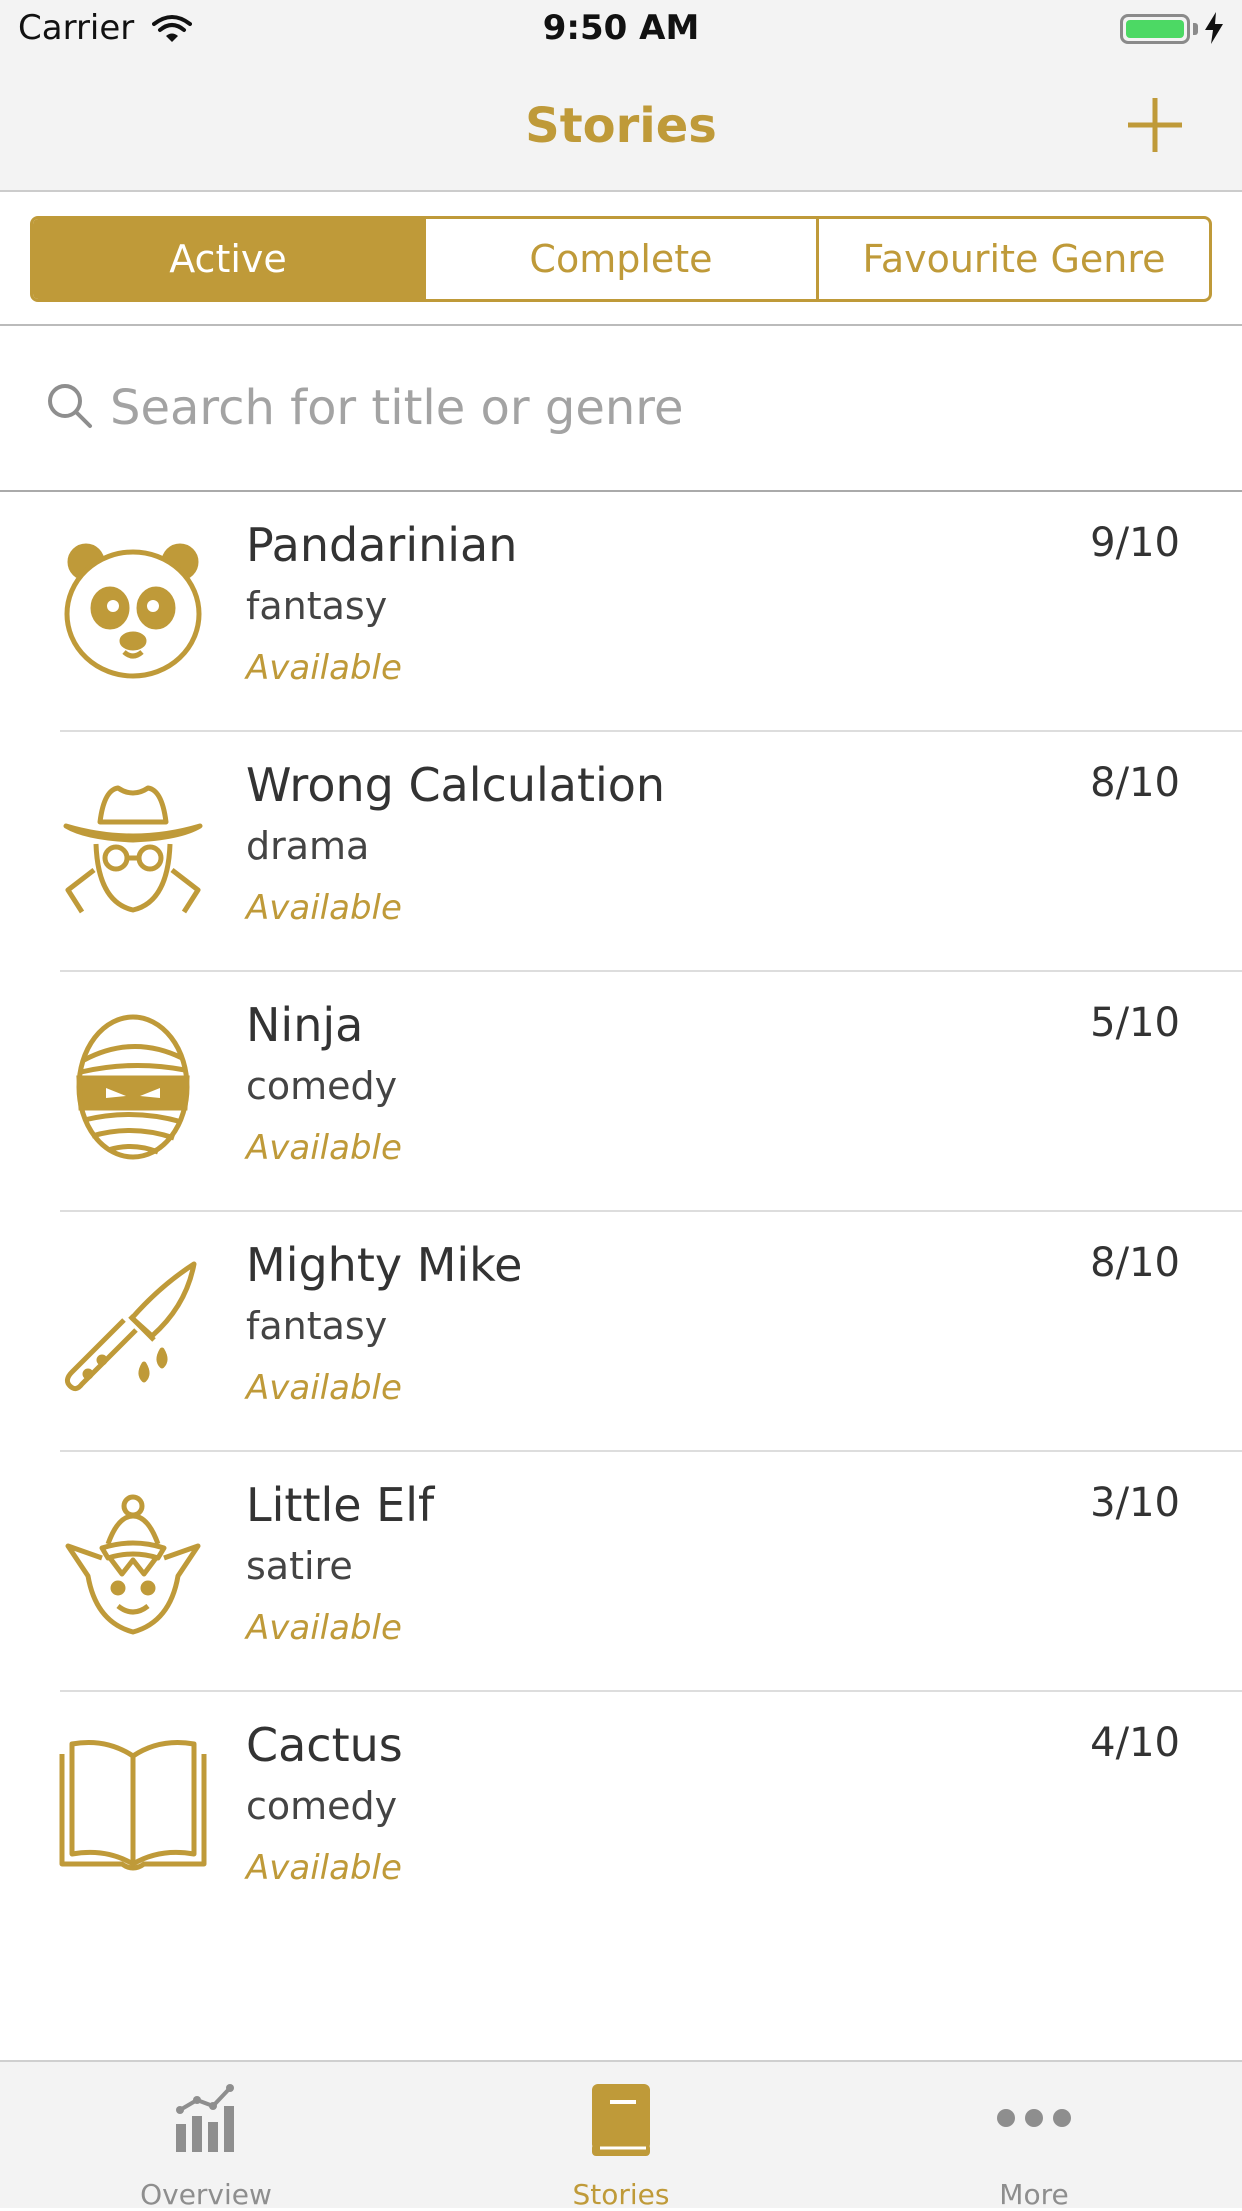 The height and width of the screenshot is (2211, 1242). What do you see at coordinates (229, 259) in the screenshot?
I see `segment-active: Active` at bounding box center [229, 259].